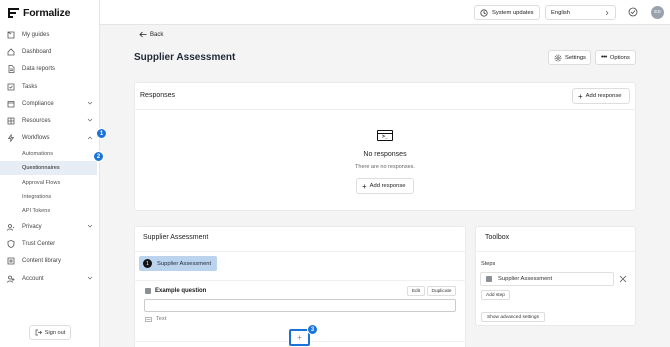 Image resolution: width=670 pixels, height=347 pixels. Describe the element at coordinates (633, 12) in the screenshot. I see `check-circle-icon` at that location.